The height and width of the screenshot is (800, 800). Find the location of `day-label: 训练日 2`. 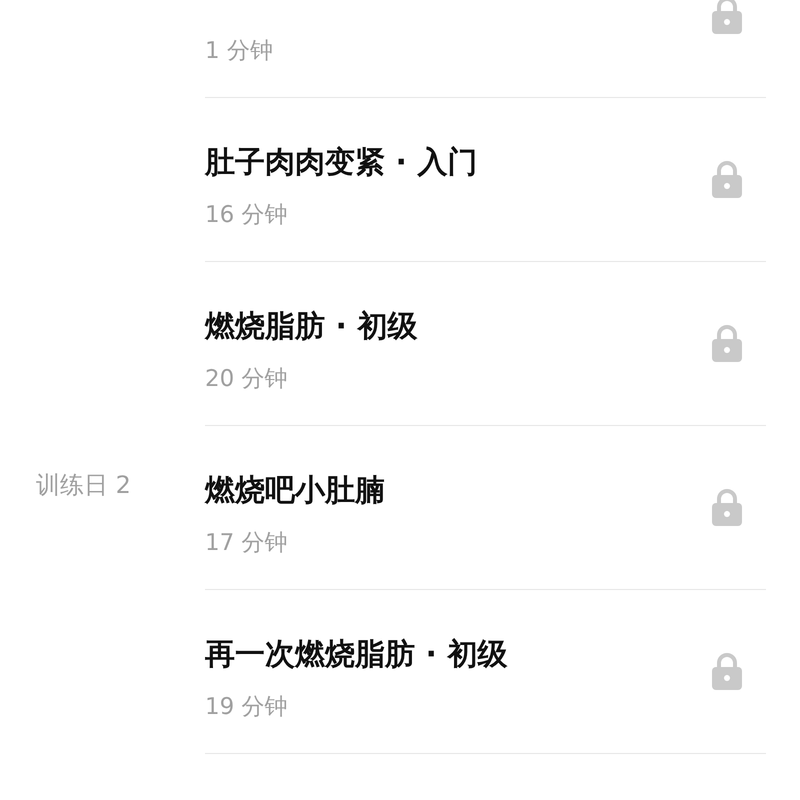

day-label: 训练日 2 is located at coordinates (83, 485).